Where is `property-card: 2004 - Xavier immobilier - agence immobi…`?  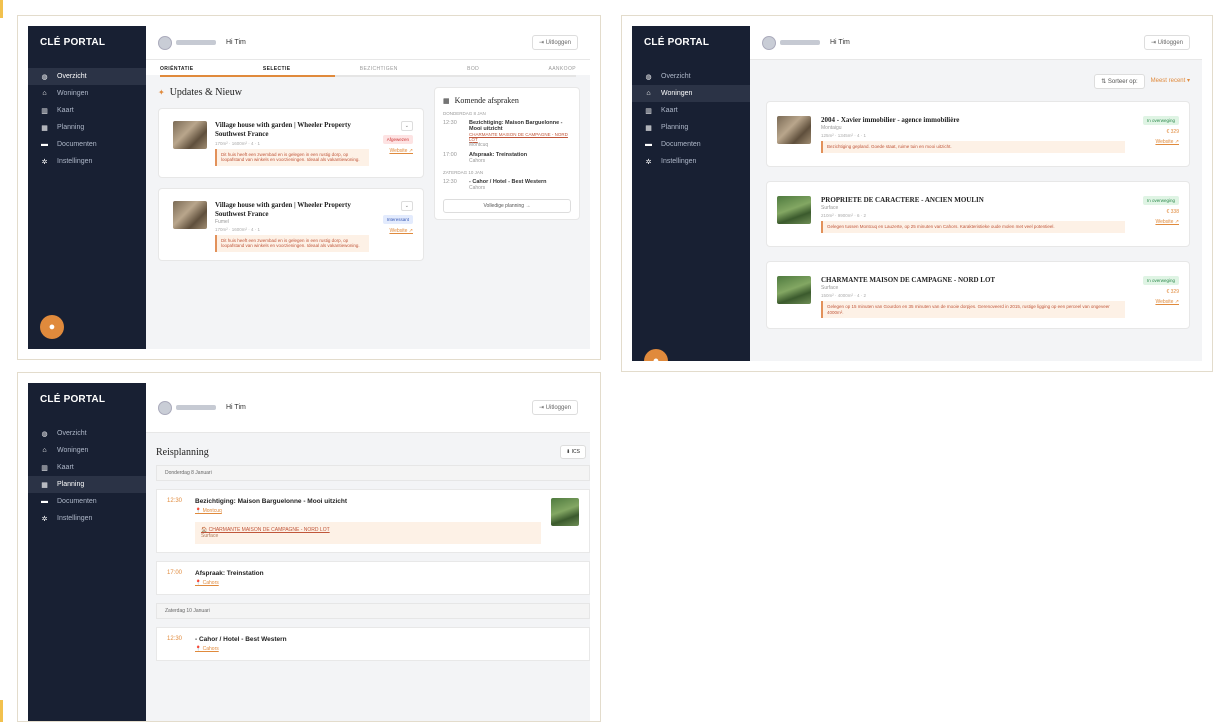 property-card: 2004 - Xavier immobilier - agence immobi… is located at coordinates (978, 134).